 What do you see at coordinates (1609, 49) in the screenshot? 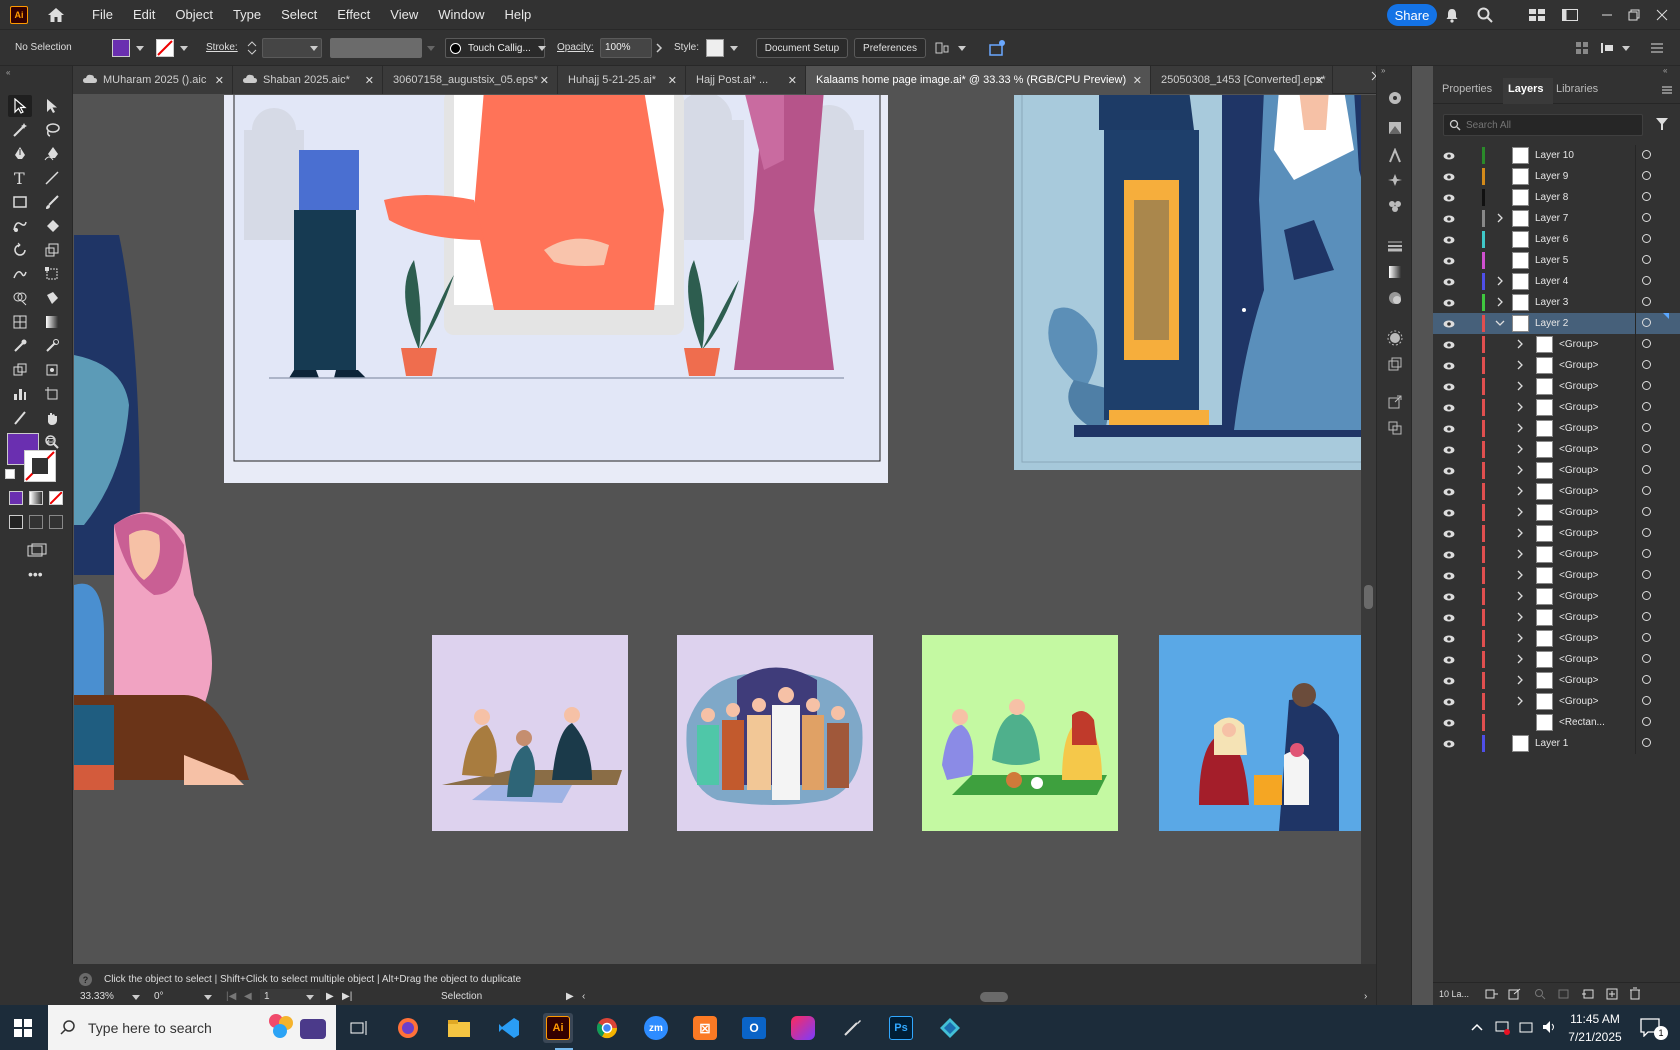
I see `distribute-icon` at bounding box center [1609, 49].